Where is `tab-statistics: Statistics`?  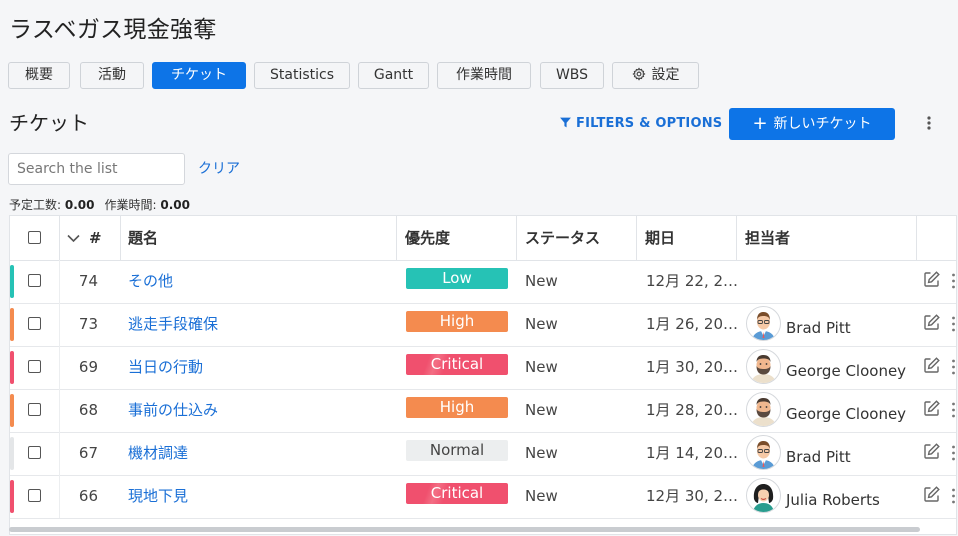 tab-statistics: Statistics is located at coordinates (302, 75).